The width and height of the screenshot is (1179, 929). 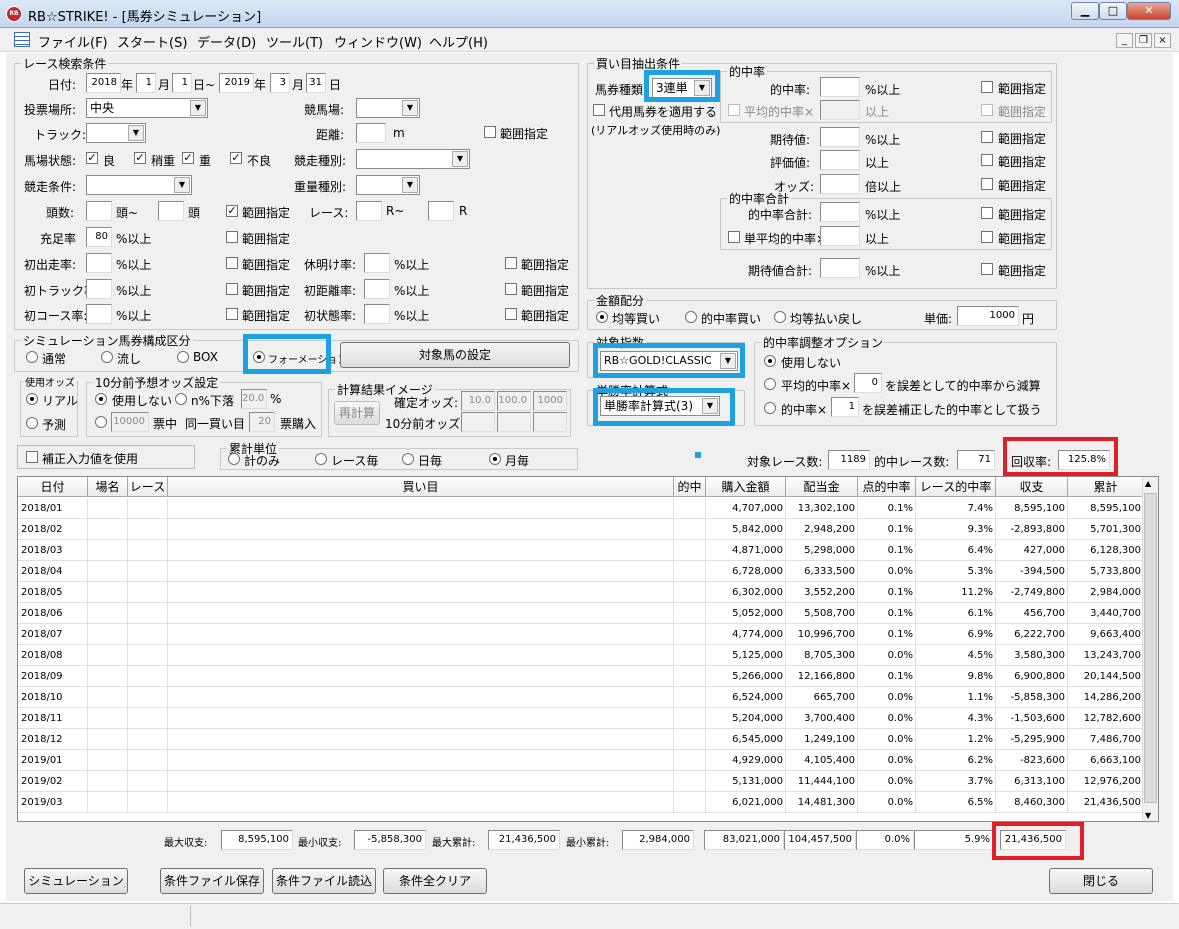 I want to click on venue-select: 中央 ▼, so click(x=147, y=108).